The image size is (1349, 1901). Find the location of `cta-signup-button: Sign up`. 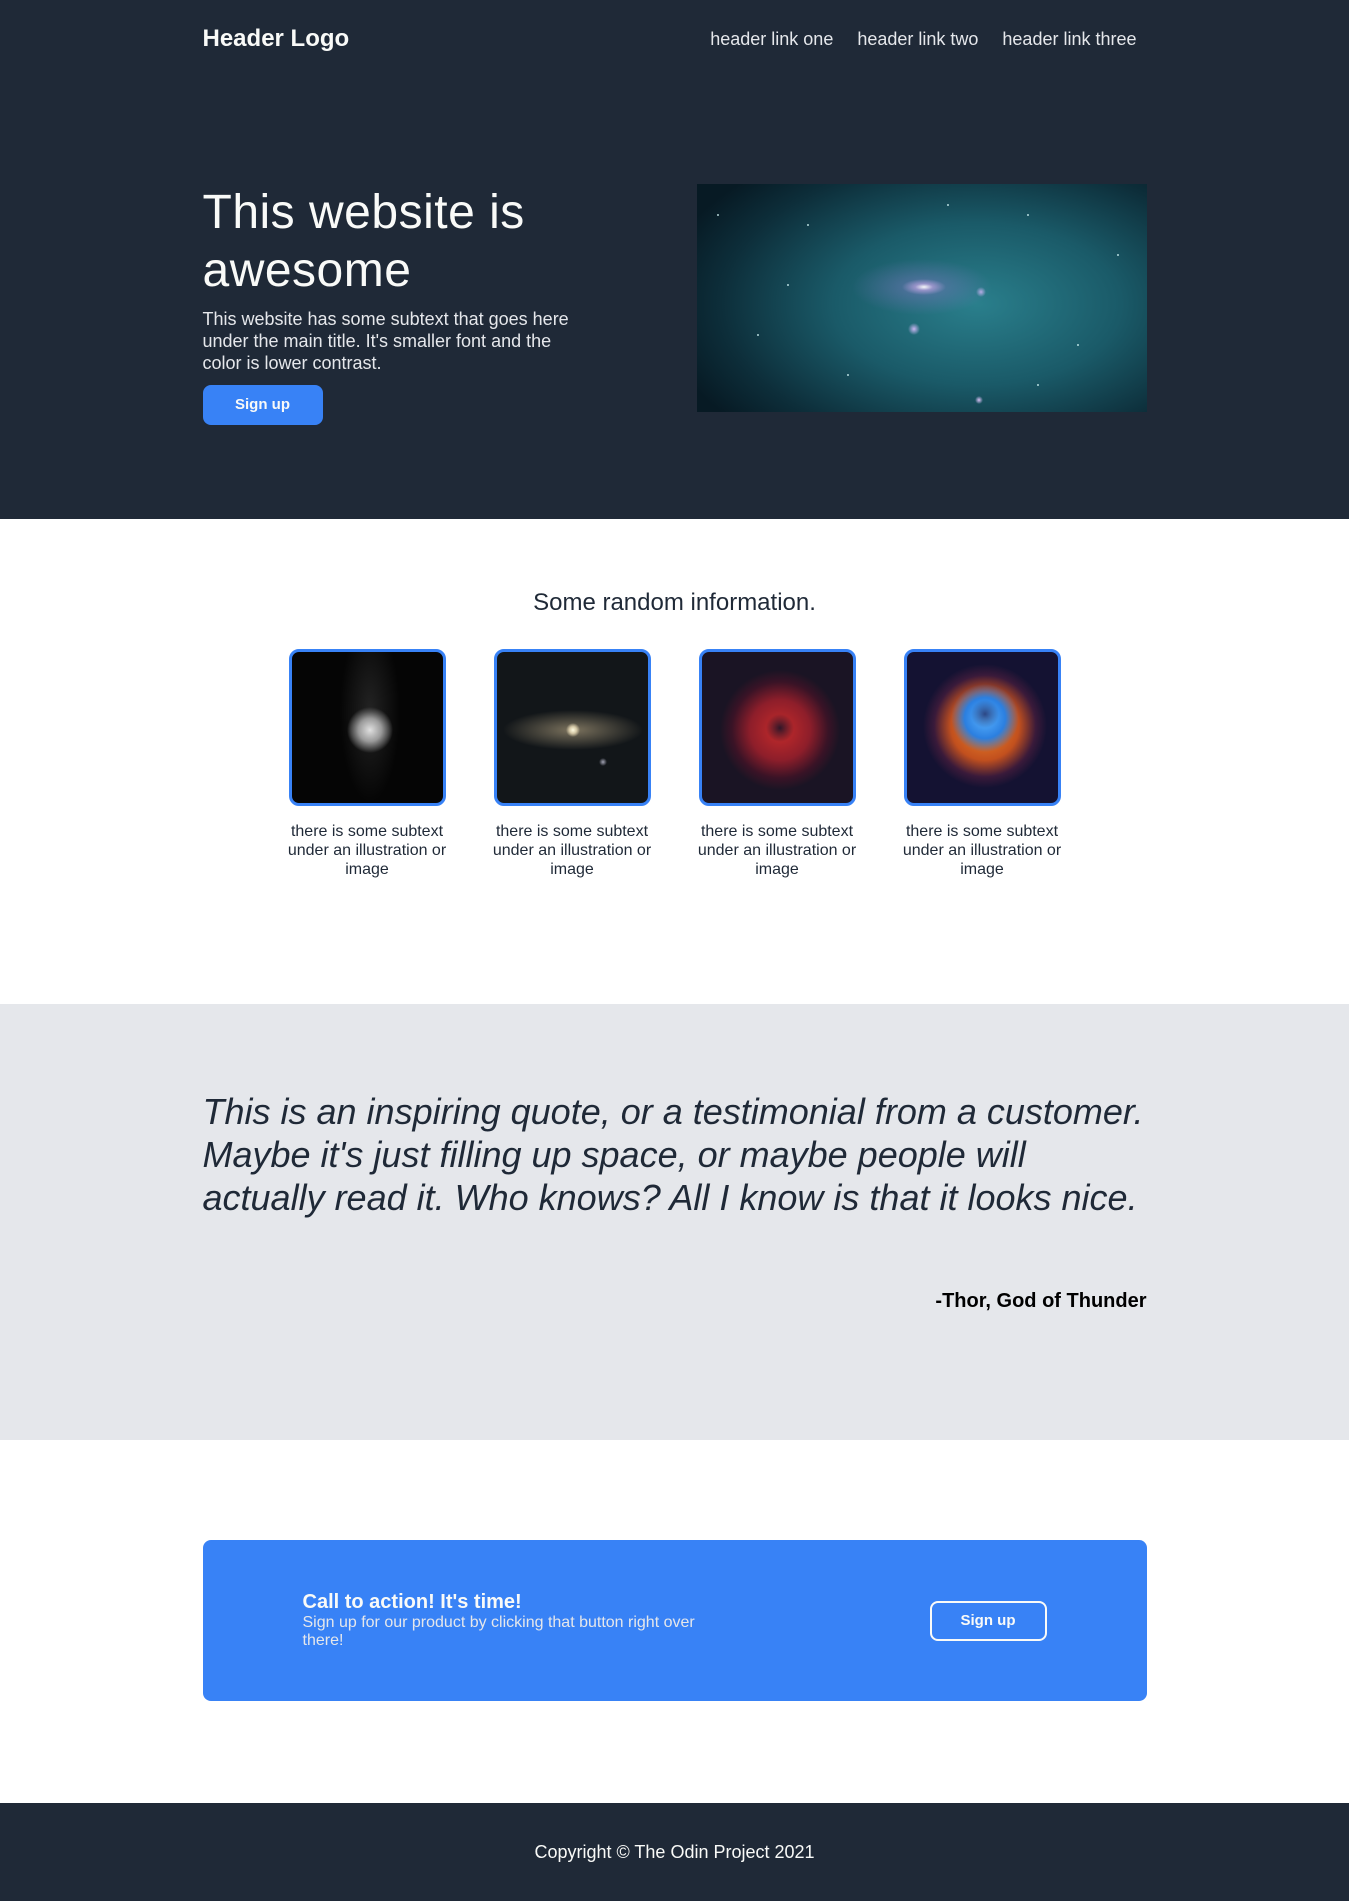

cta-signup-button: Sign up is located at coordinates (988, 1620).